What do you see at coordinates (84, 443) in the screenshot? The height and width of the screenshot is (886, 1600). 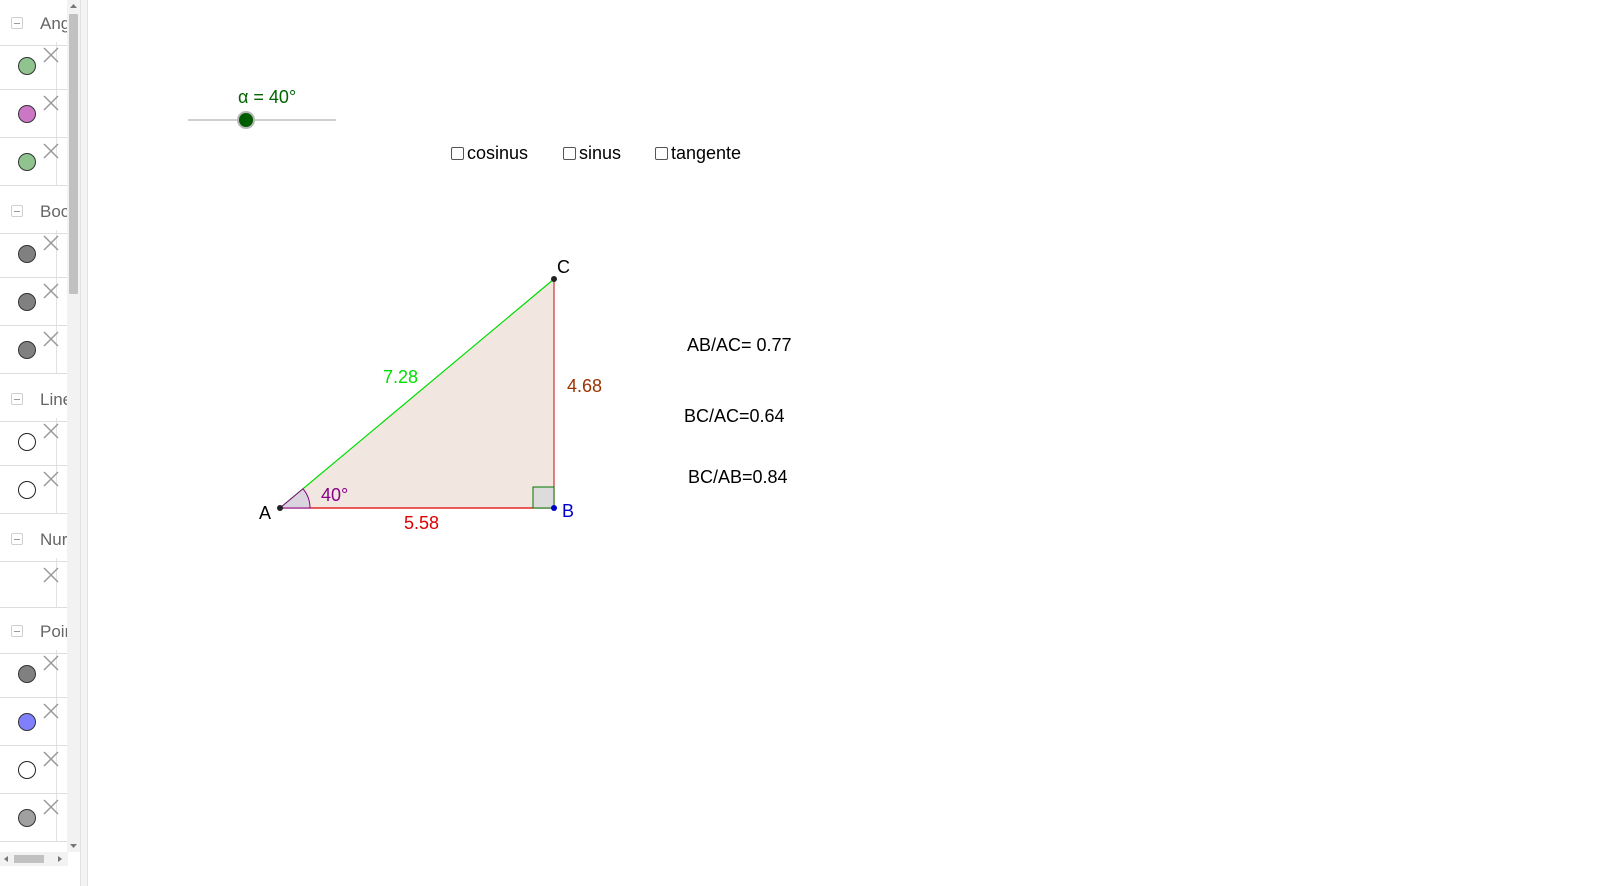 I see `view-divider` at bounding box center [84, 443].